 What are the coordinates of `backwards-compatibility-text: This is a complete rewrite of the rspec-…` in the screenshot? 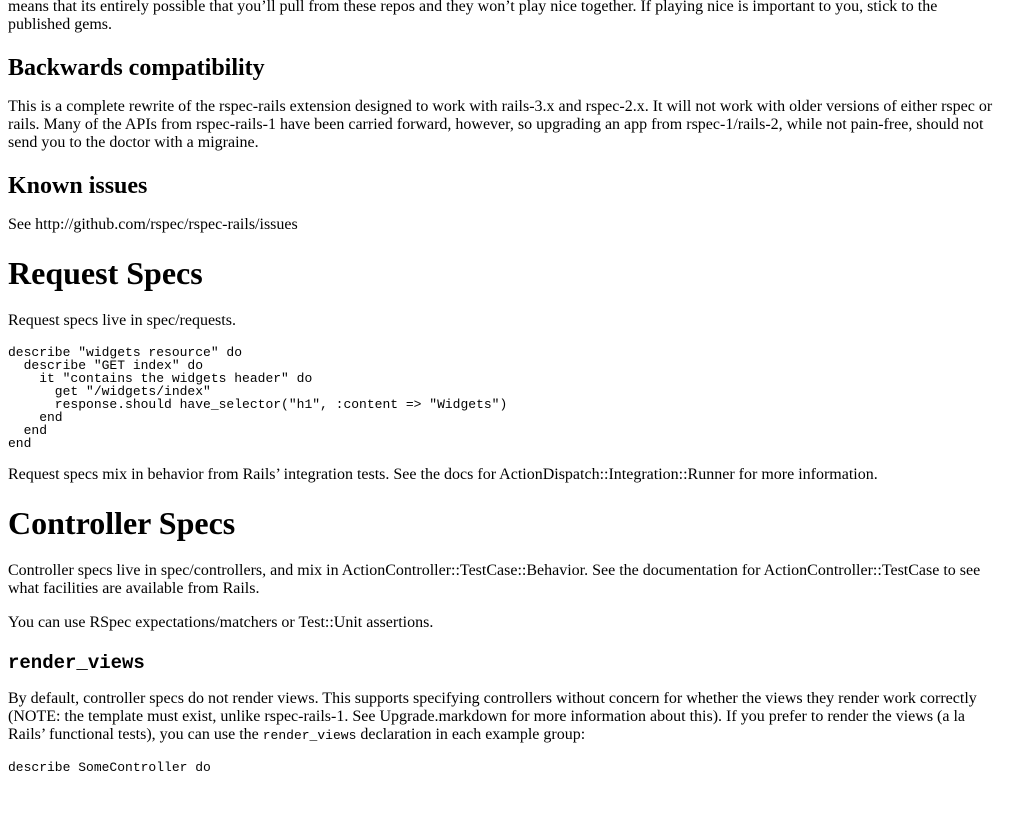 It's located at (500, 124).